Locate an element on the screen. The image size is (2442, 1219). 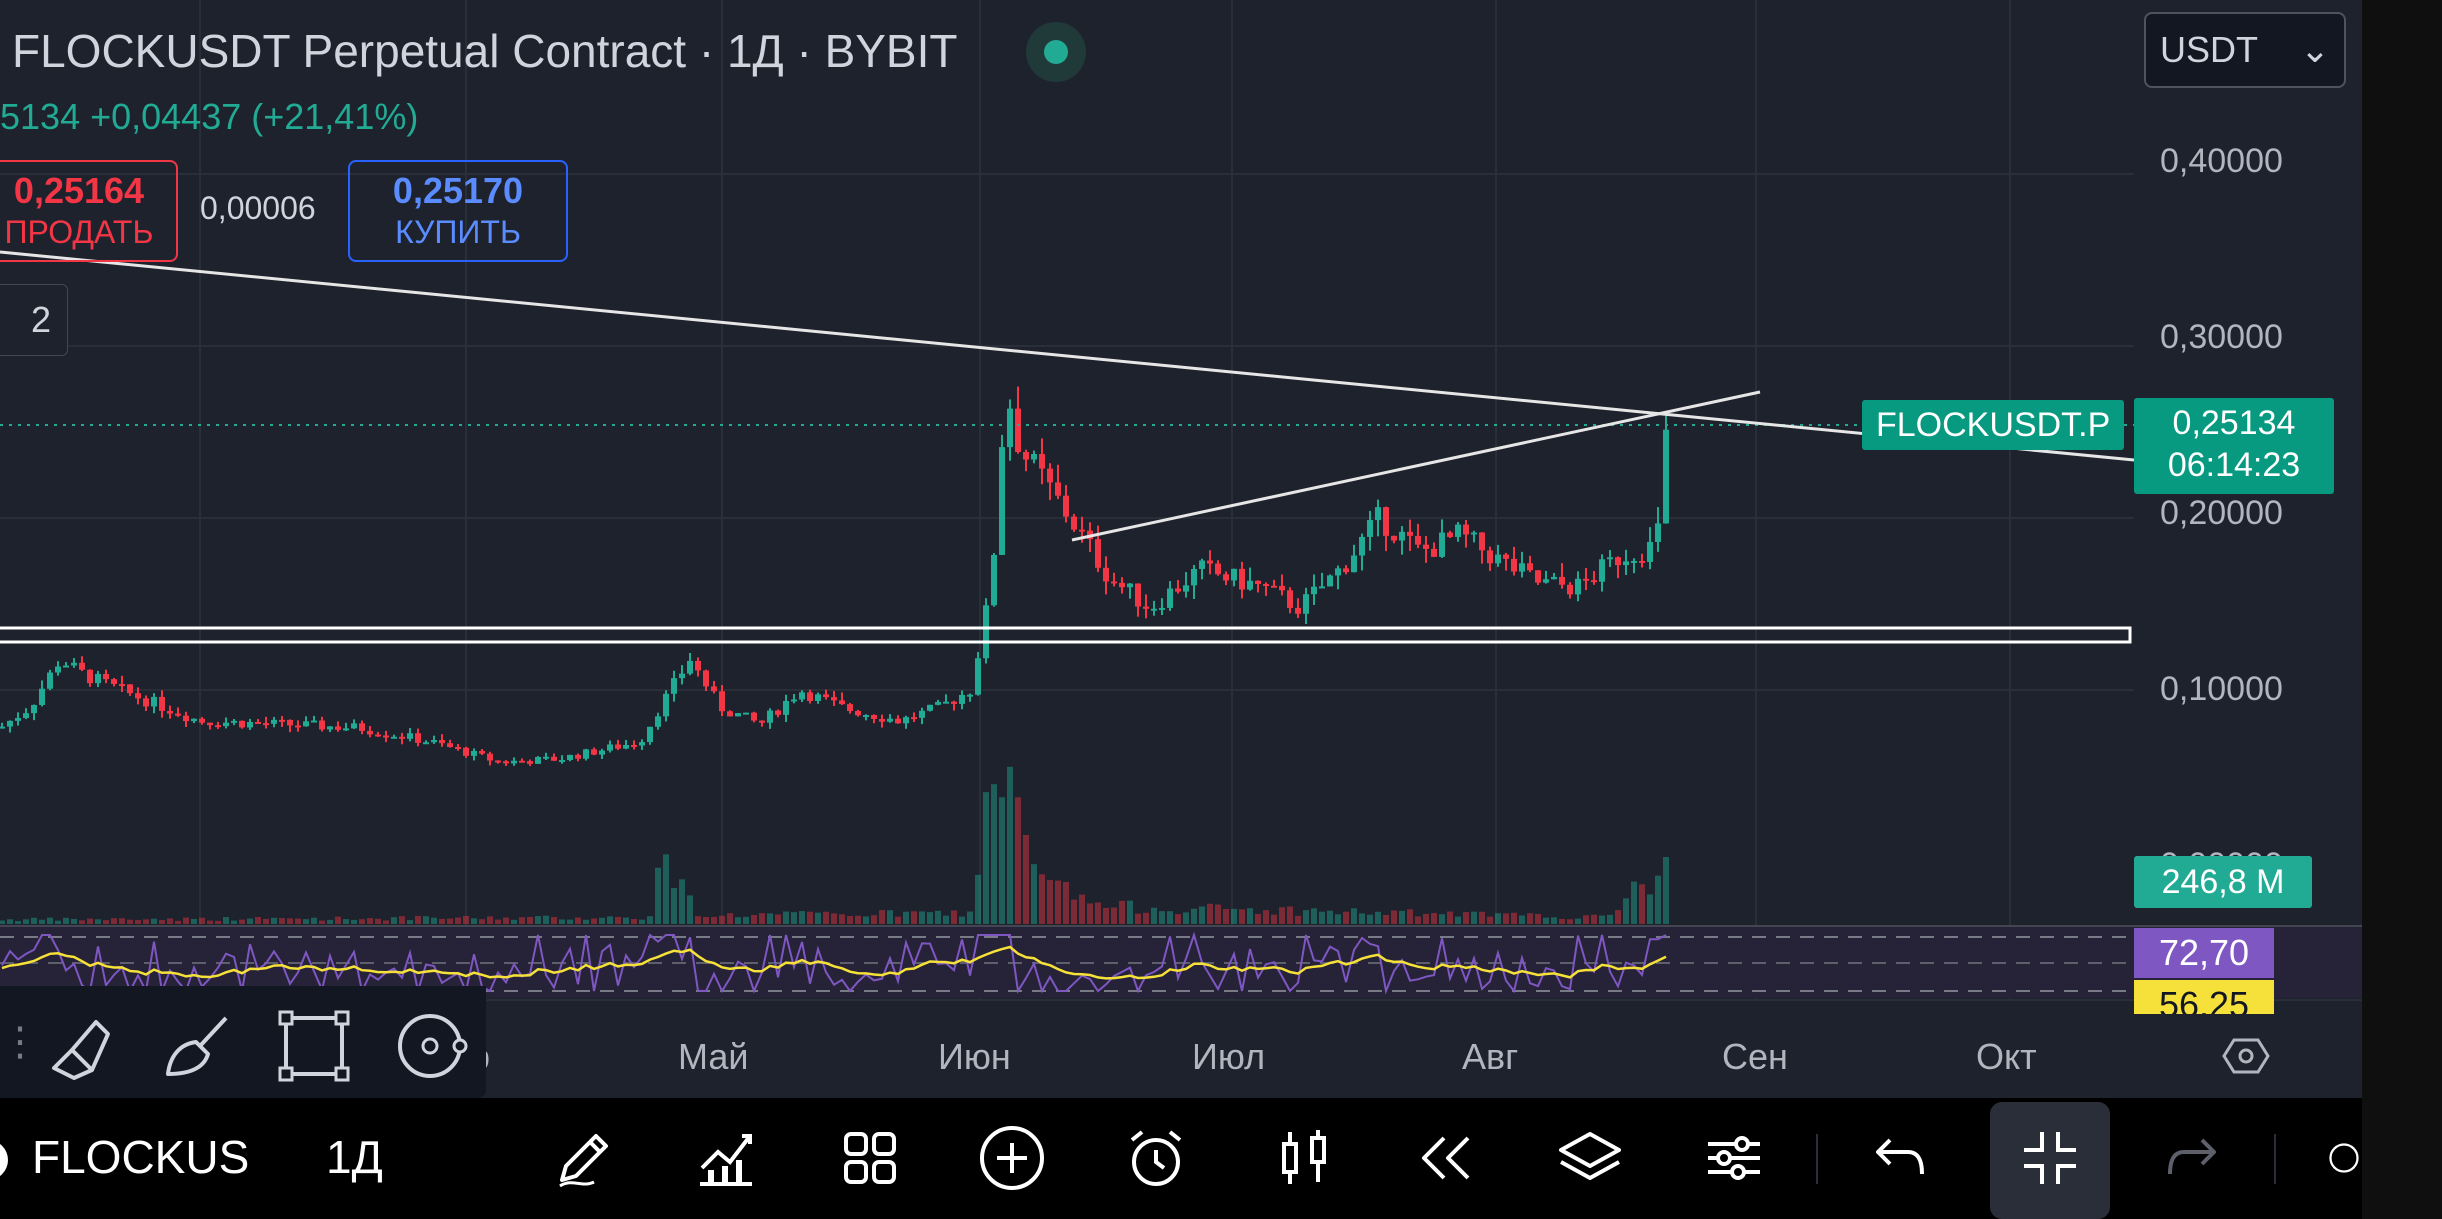
fullscreen-exit-icon is located at coordinates (2050, 1158).